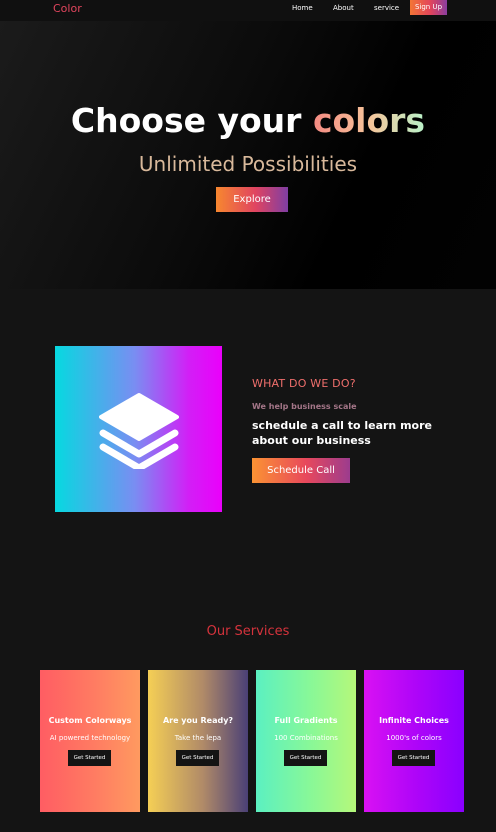  I want to click on logo: Color, so click(67, 8).